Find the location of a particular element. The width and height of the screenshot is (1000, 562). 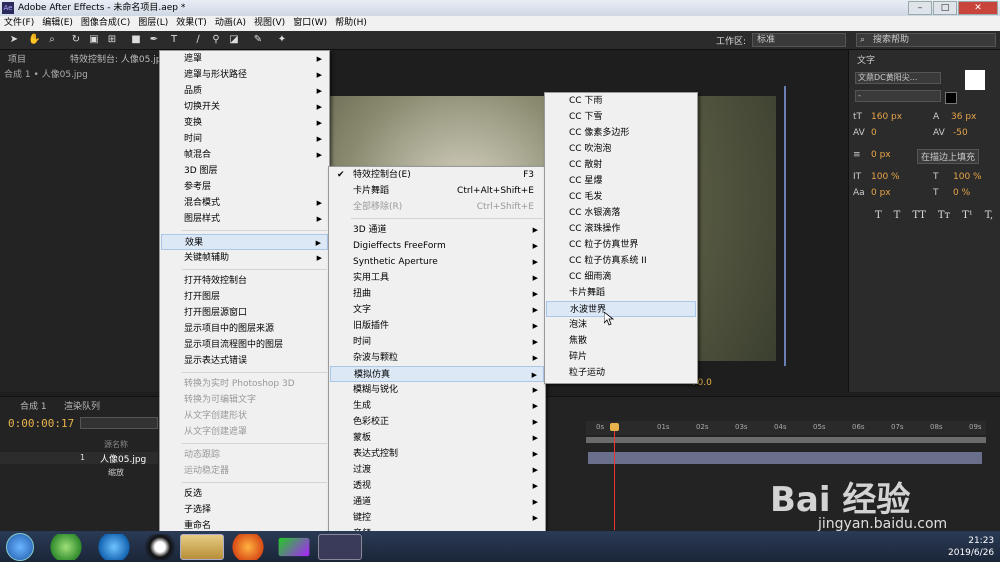

menu2-item: 旧版插件 ▶ is located at coordinates (437, 326).